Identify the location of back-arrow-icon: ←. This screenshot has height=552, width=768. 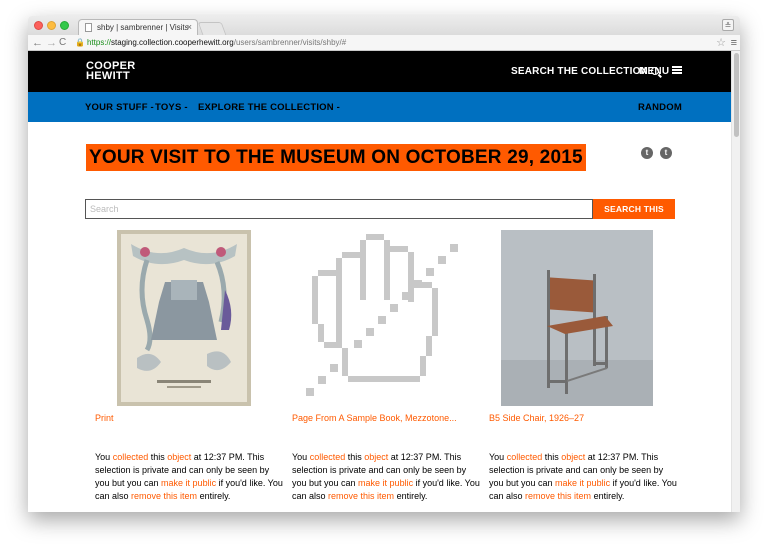
(37, 43).